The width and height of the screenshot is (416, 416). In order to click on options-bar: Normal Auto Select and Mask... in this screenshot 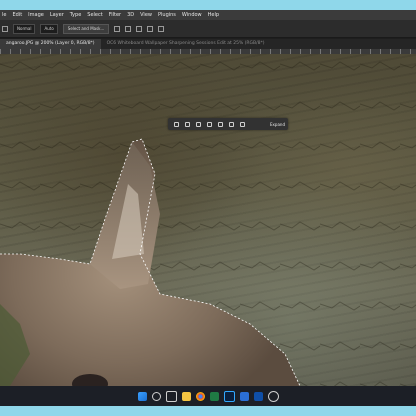, I will do `click(208, 29)`.